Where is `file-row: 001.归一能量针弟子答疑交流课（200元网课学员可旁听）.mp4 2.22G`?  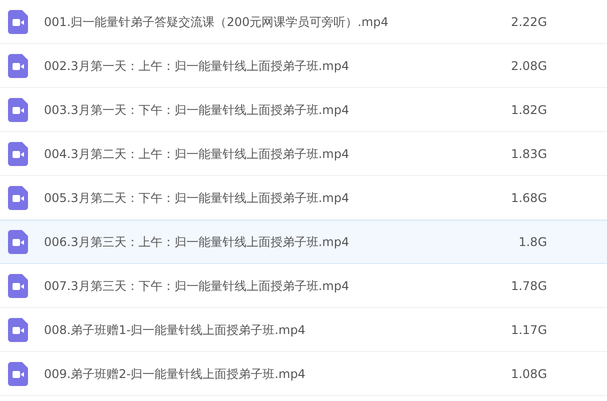
file-row: 001.归一能量针弟子答疑交流课（200元网课学员可旁听）.mp4 2.22G is located at coordinates (303, 22).